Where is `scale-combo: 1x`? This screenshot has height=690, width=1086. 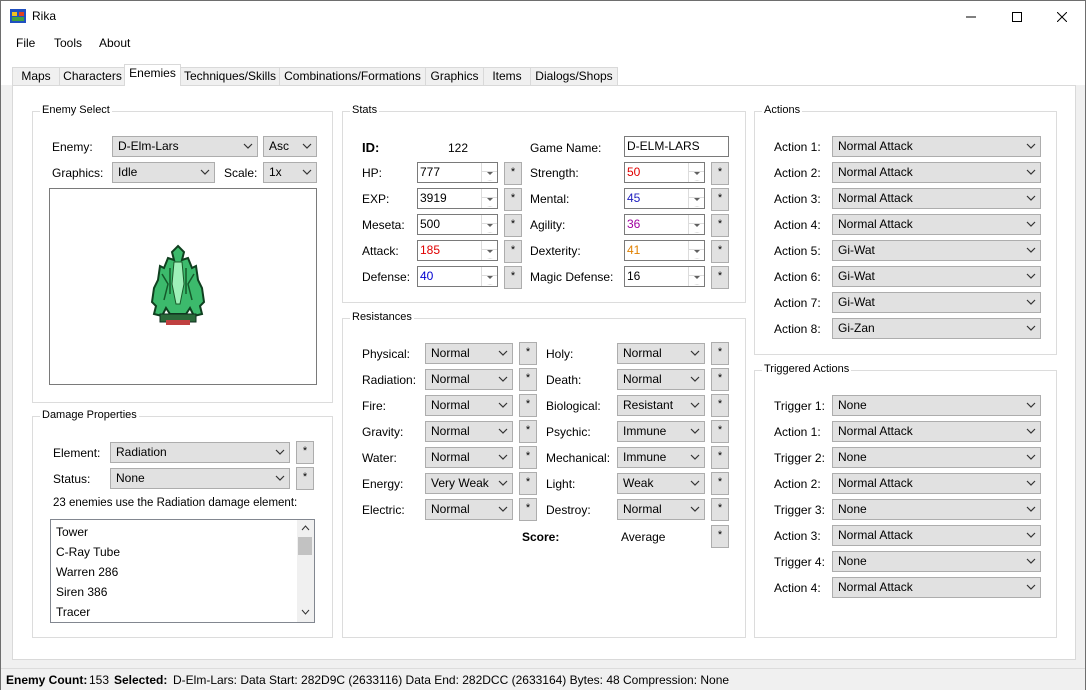
scale-combo: 1x is located at coordinates (290, 172).